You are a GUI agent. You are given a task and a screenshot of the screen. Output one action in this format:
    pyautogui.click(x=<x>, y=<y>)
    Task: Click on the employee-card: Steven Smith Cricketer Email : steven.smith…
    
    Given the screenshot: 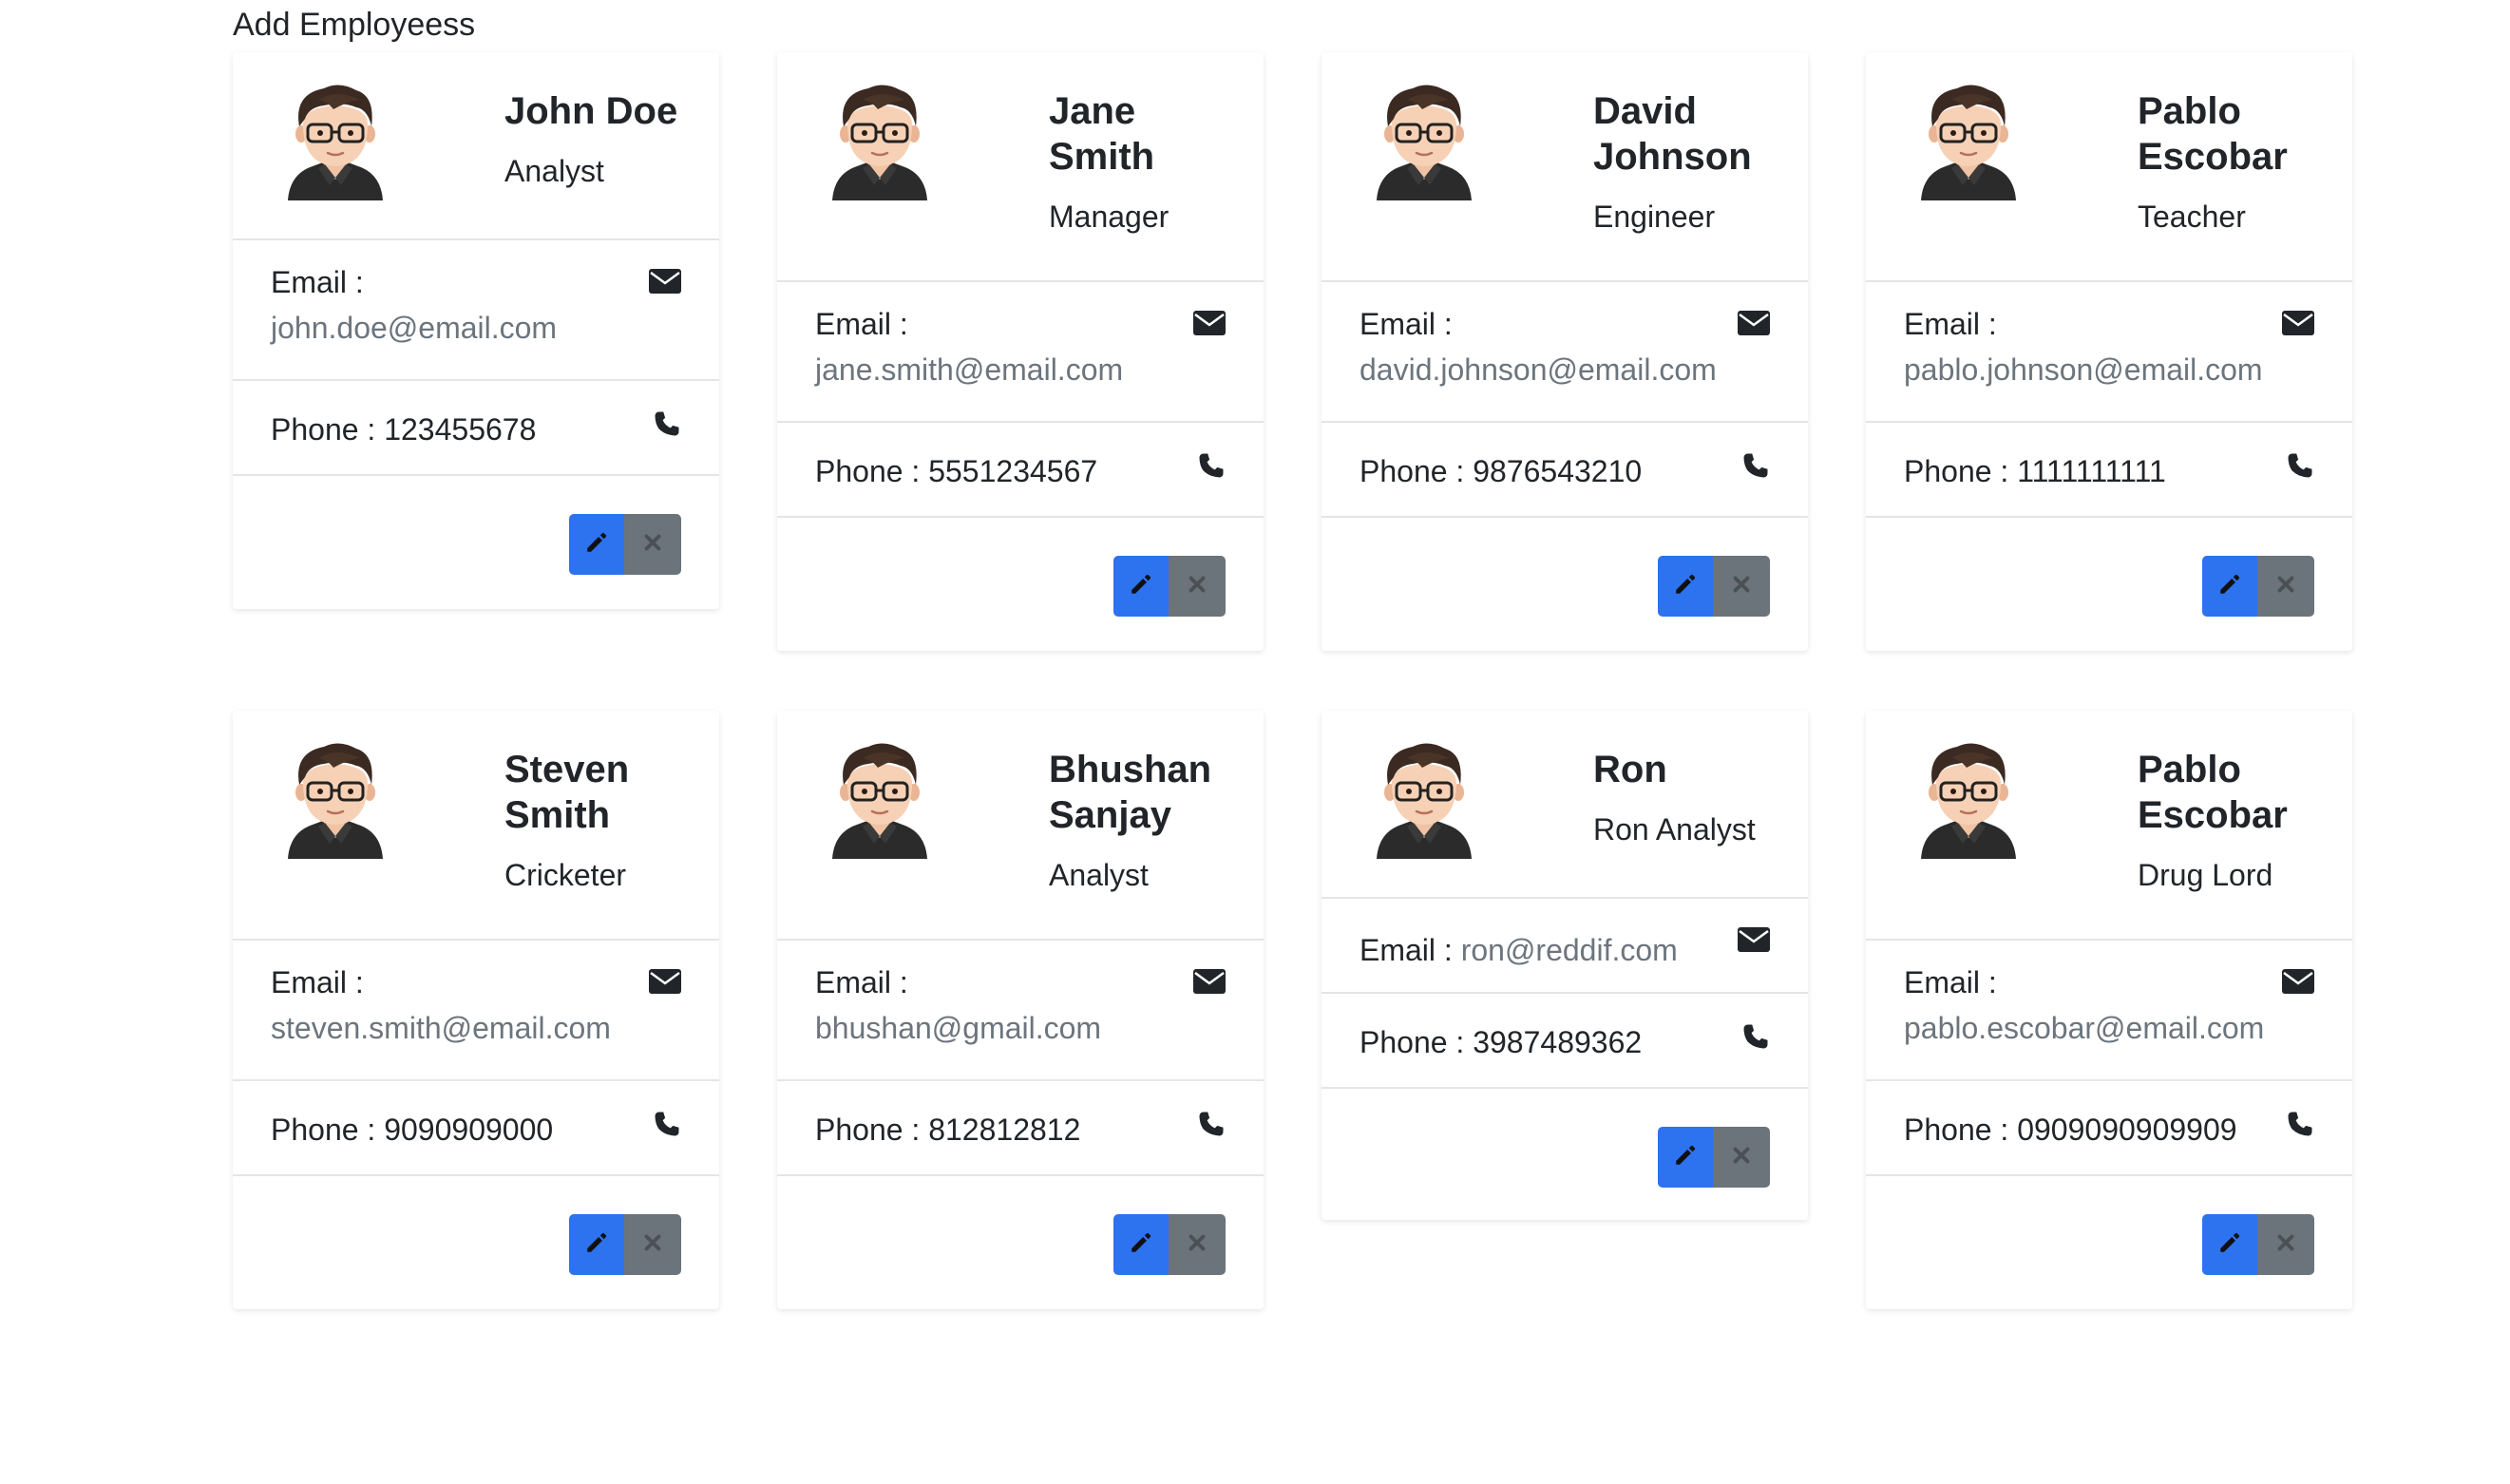 What is the action you would take?
    pyautogui.click(x=476, y=1010)
    